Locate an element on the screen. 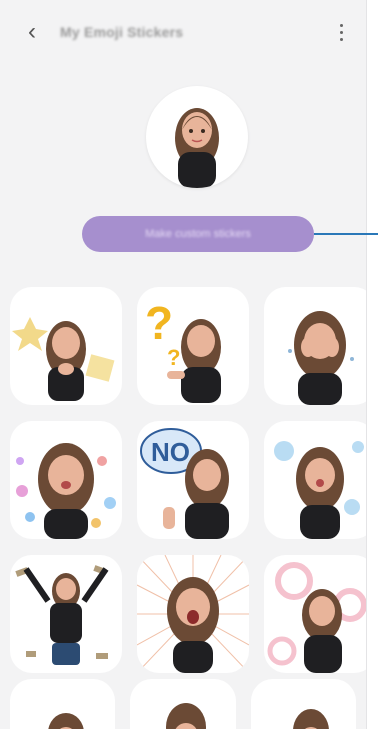 This screenshot has width=378, height=729. sticker-grid-partial-row is located at coordinates (183, 704).